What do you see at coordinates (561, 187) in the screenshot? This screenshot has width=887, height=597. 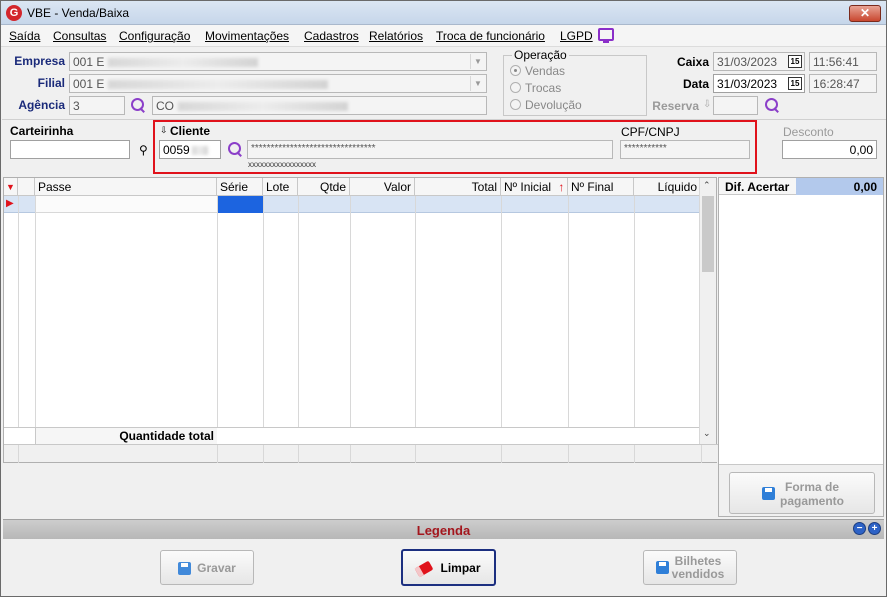 I see `sort-indicator-icon: ↑` at bounding box center [561, 187].